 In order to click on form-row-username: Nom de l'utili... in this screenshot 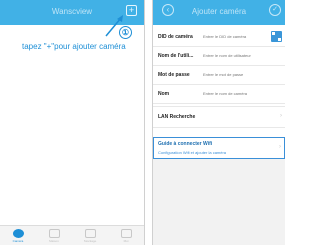, I will do `click(219, 56)`.